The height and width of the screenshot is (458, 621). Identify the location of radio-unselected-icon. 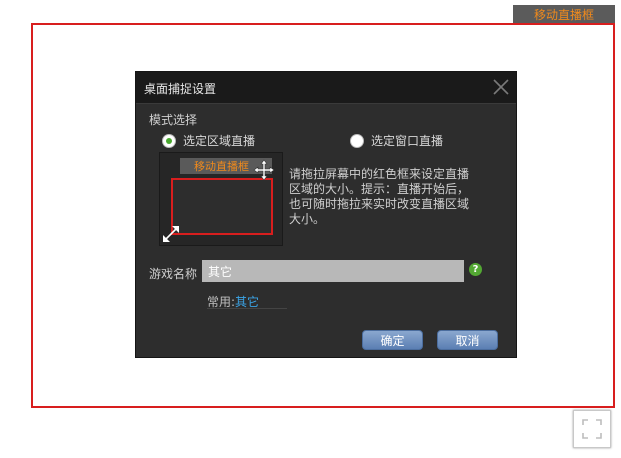
(357, 140).